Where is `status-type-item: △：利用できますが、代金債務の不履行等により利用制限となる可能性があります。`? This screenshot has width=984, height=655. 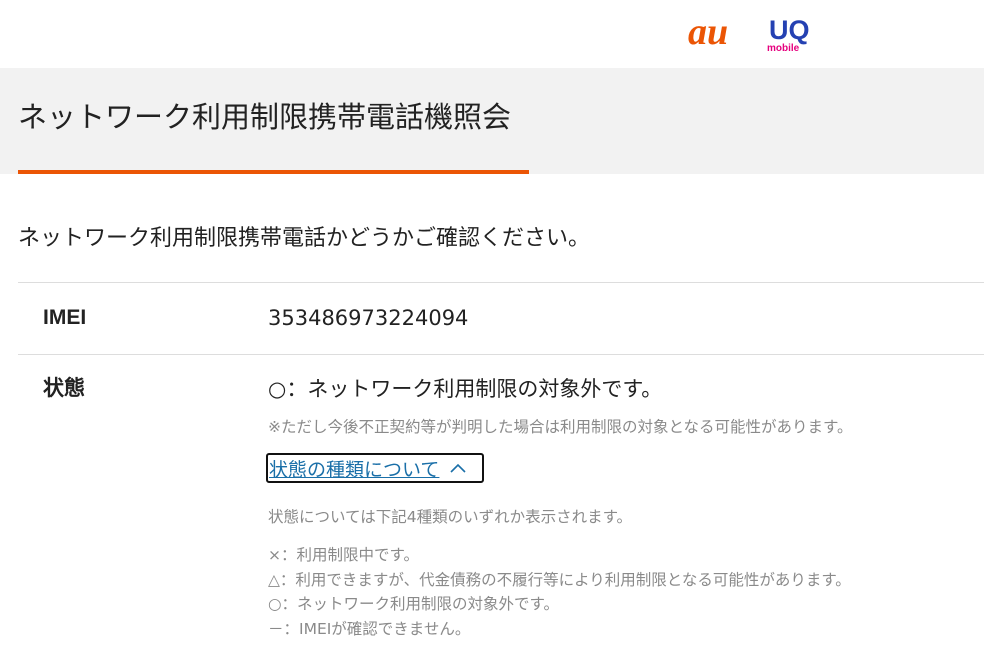 status-type-item: △：利用できますが、代金債務の不履行等により利用制限となる可能性があります。 is located at coordinates (559, 579).